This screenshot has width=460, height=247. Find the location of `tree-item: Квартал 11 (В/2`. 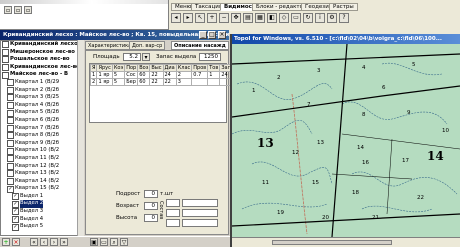

tree-item: Квартал 11 (В/2 is located at coordinates (42, 159).